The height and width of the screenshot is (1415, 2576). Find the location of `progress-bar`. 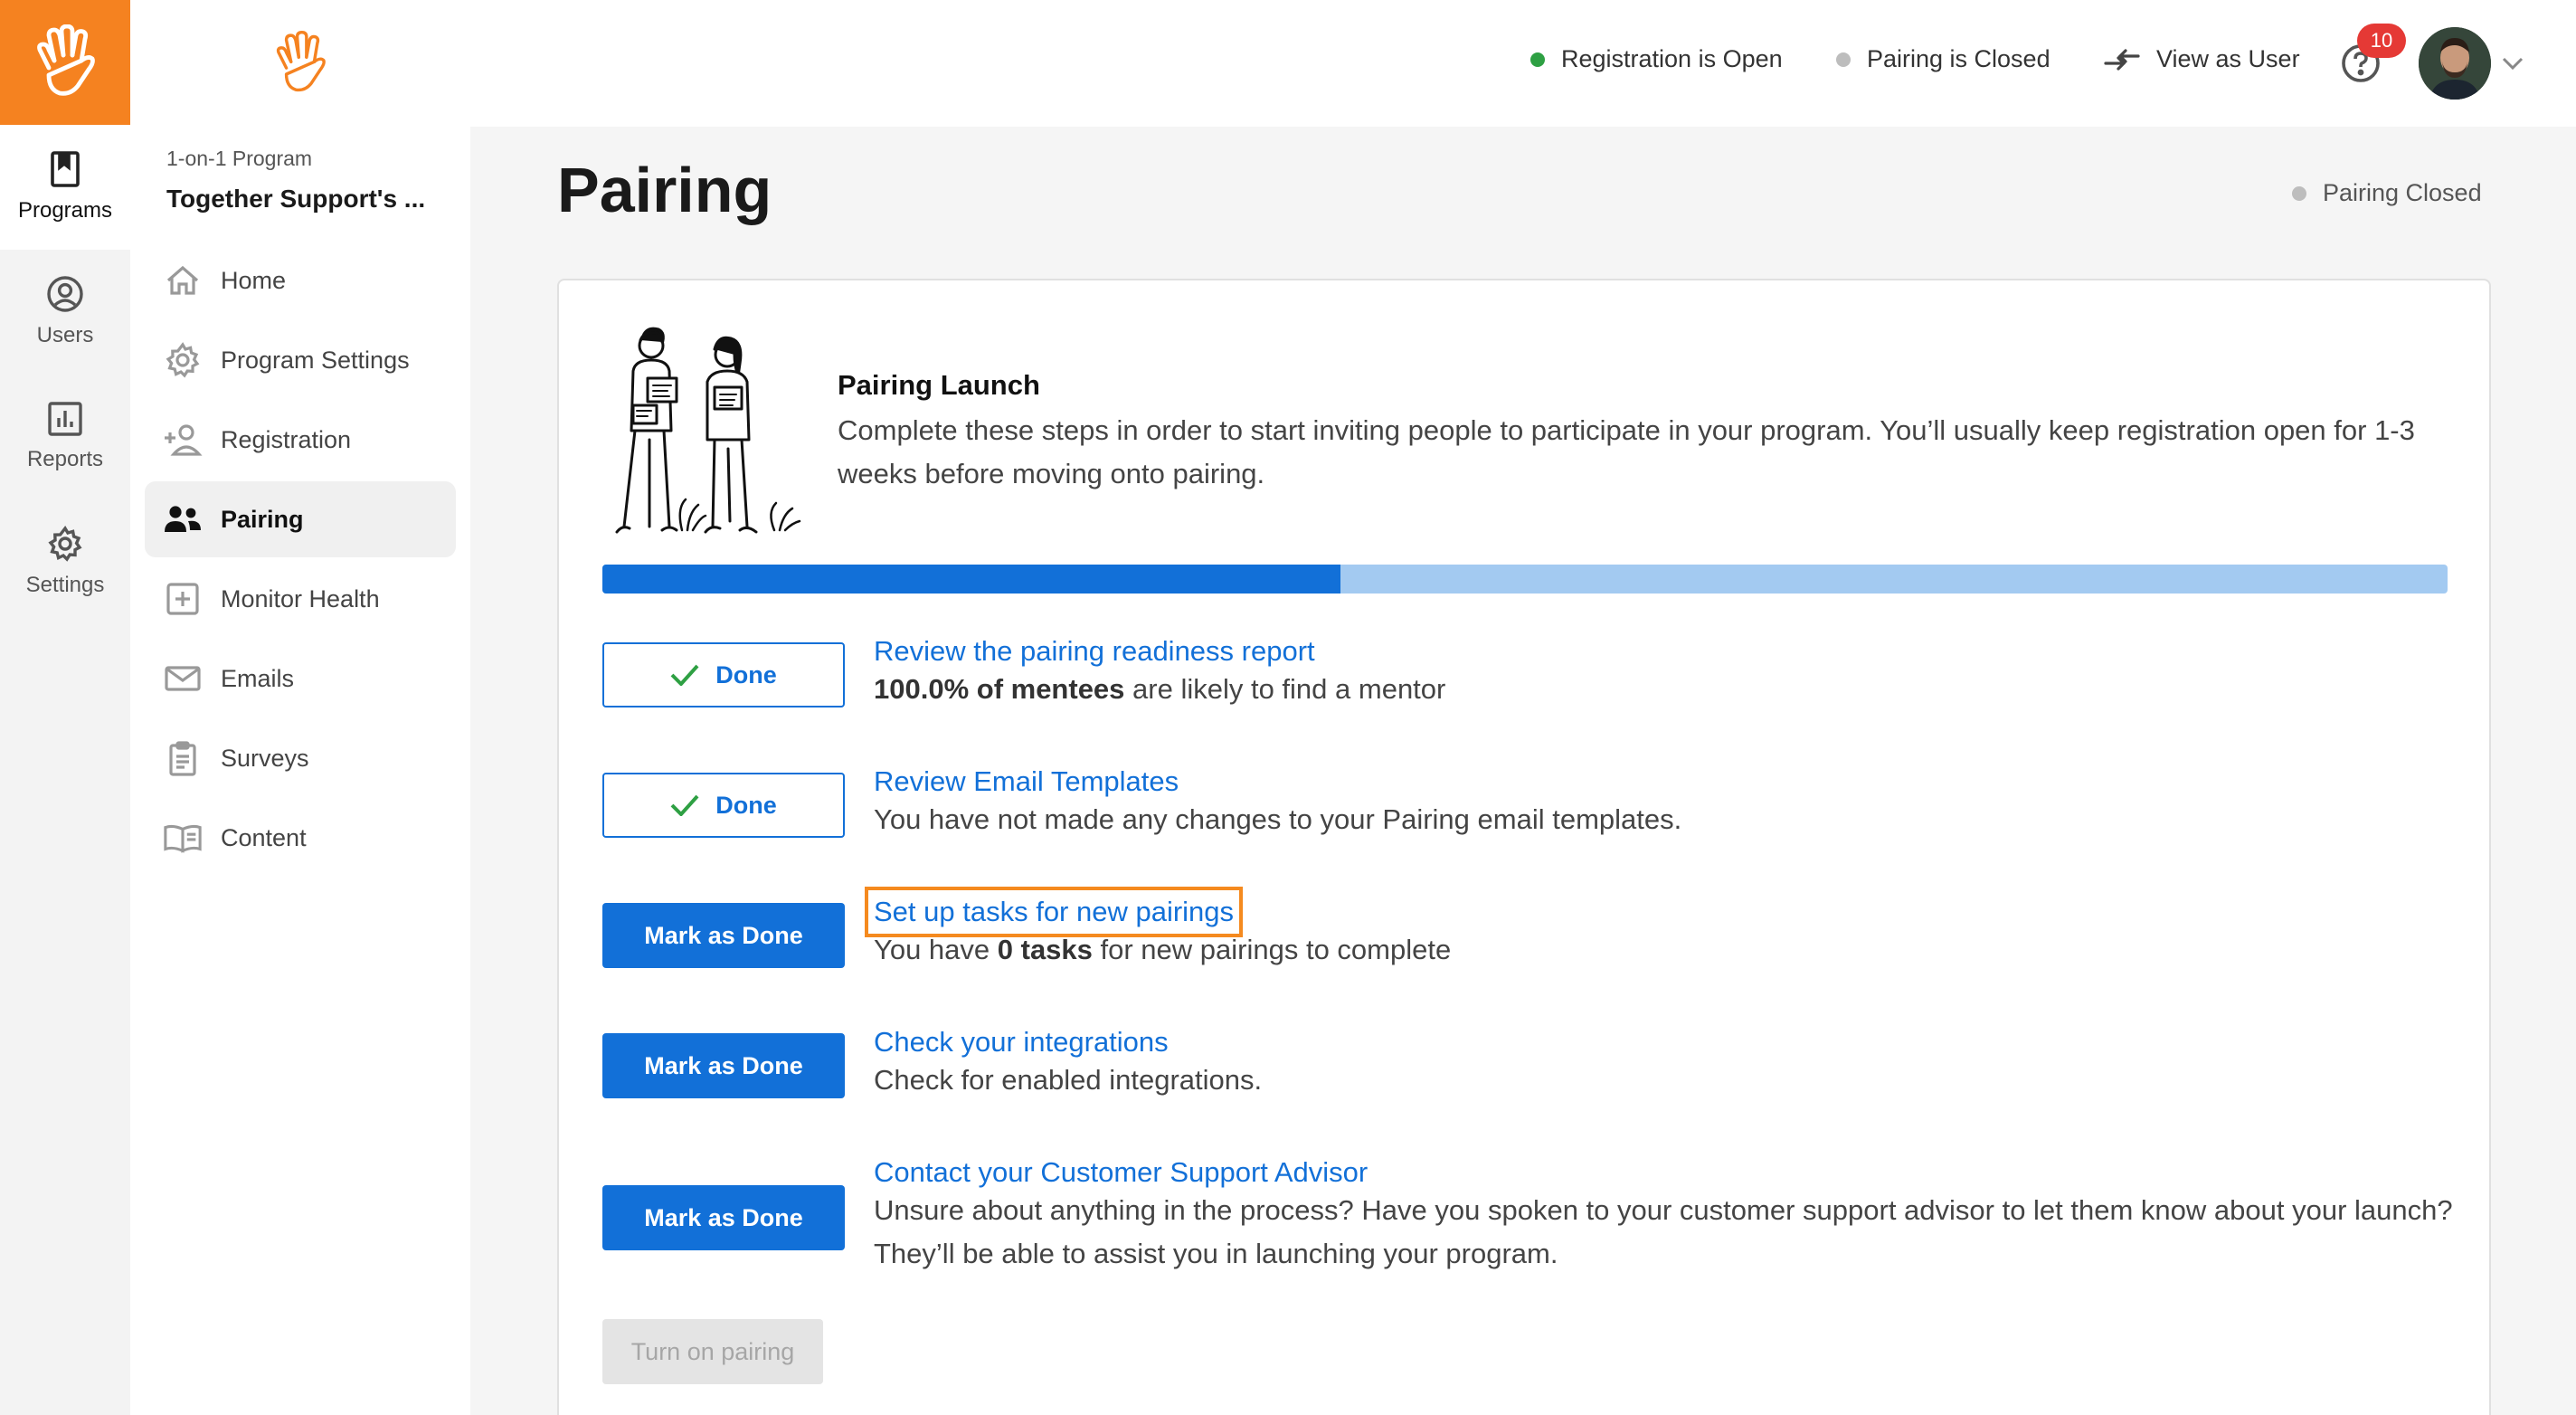

progress-bar is located at coordinates (1525, 579).